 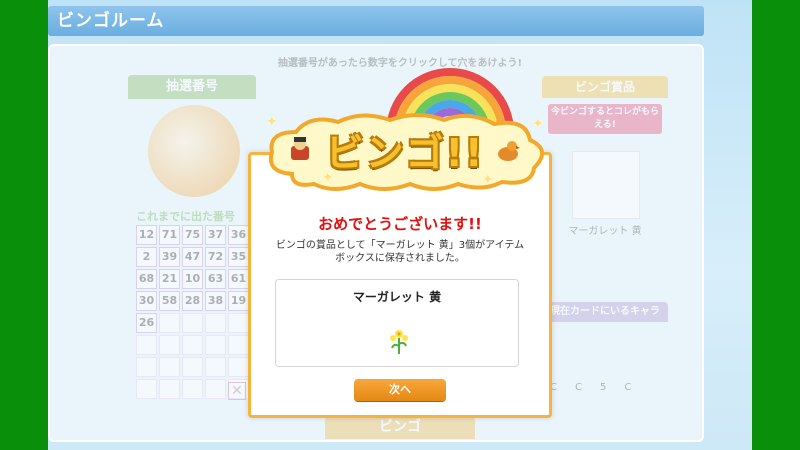 I want to click on reward-item-name: マーガレット 黄, so click(x=397, y=297).